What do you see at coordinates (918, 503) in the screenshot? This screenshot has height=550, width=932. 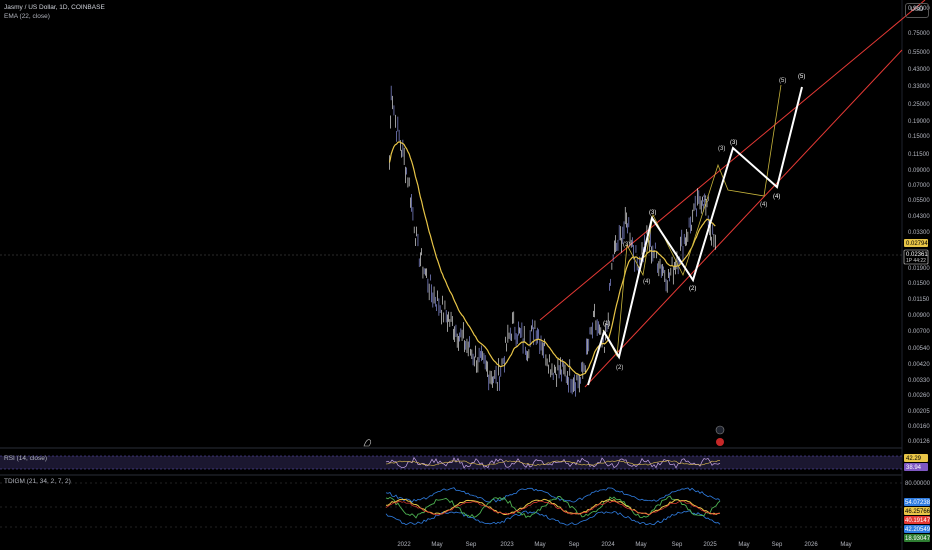 I see `tdigm-value-blue: 54.07238` at bounding box center [918, 503].